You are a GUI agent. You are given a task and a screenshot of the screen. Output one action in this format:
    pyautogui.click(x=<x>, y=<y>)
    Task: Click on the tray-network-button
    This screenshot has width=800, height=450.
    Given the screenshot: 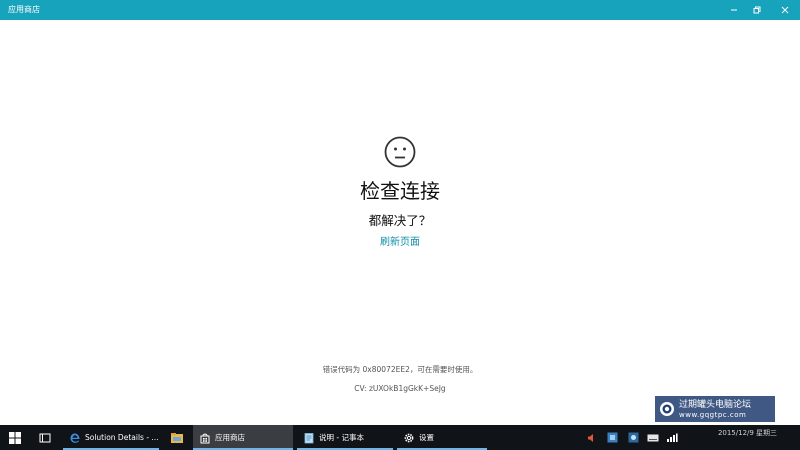 What is the action you would take?
    pyautogui.click(x=672, y=437)
    